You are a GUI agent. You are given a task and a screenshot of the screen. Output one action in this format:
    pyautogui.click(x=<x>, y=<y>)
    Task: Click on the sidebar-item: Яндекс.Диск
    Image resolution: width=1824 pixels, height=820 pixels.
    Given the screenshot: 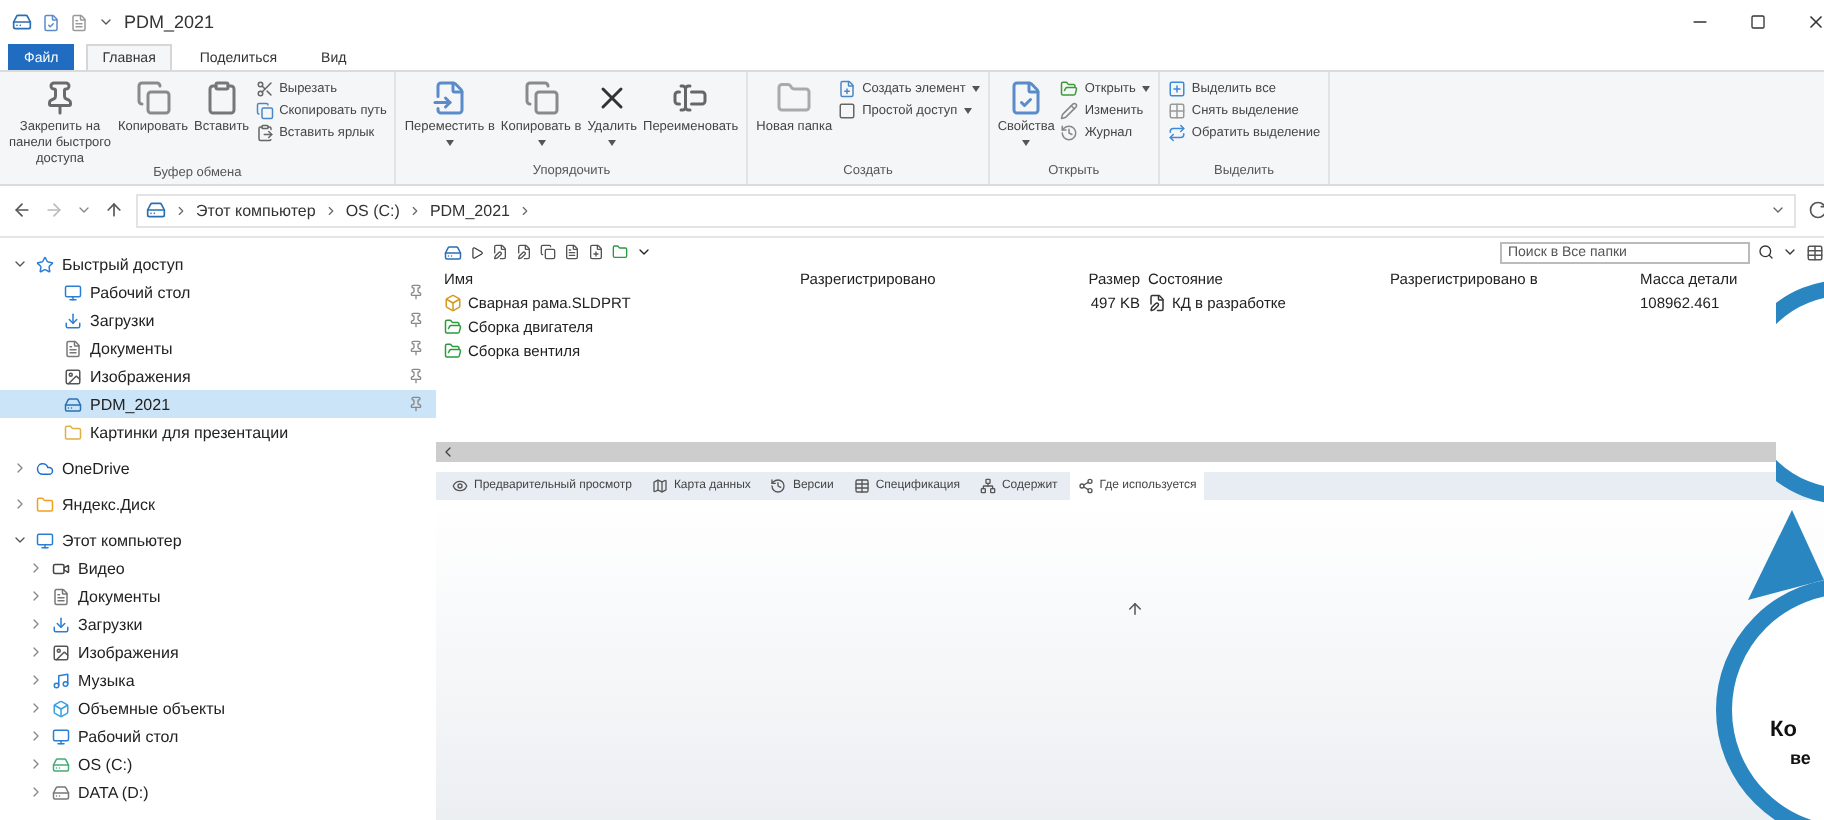 What is the action you would take?
    pyautogui.click(x=218, y=504)
    